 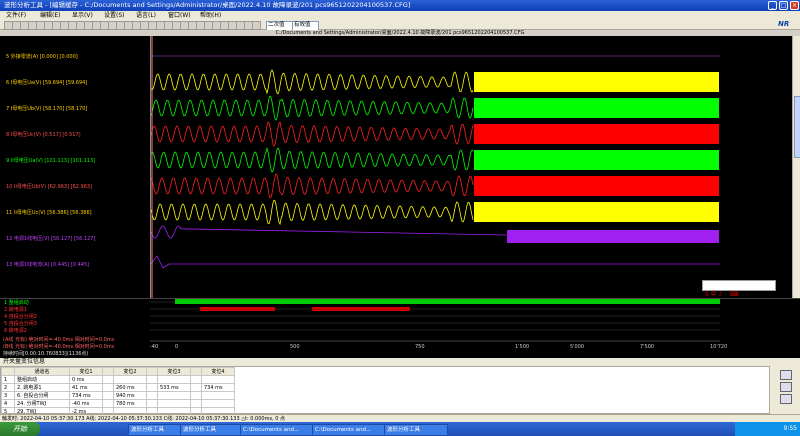 I want to click on table-cell: 41 ms, so click(x=86, y=387).